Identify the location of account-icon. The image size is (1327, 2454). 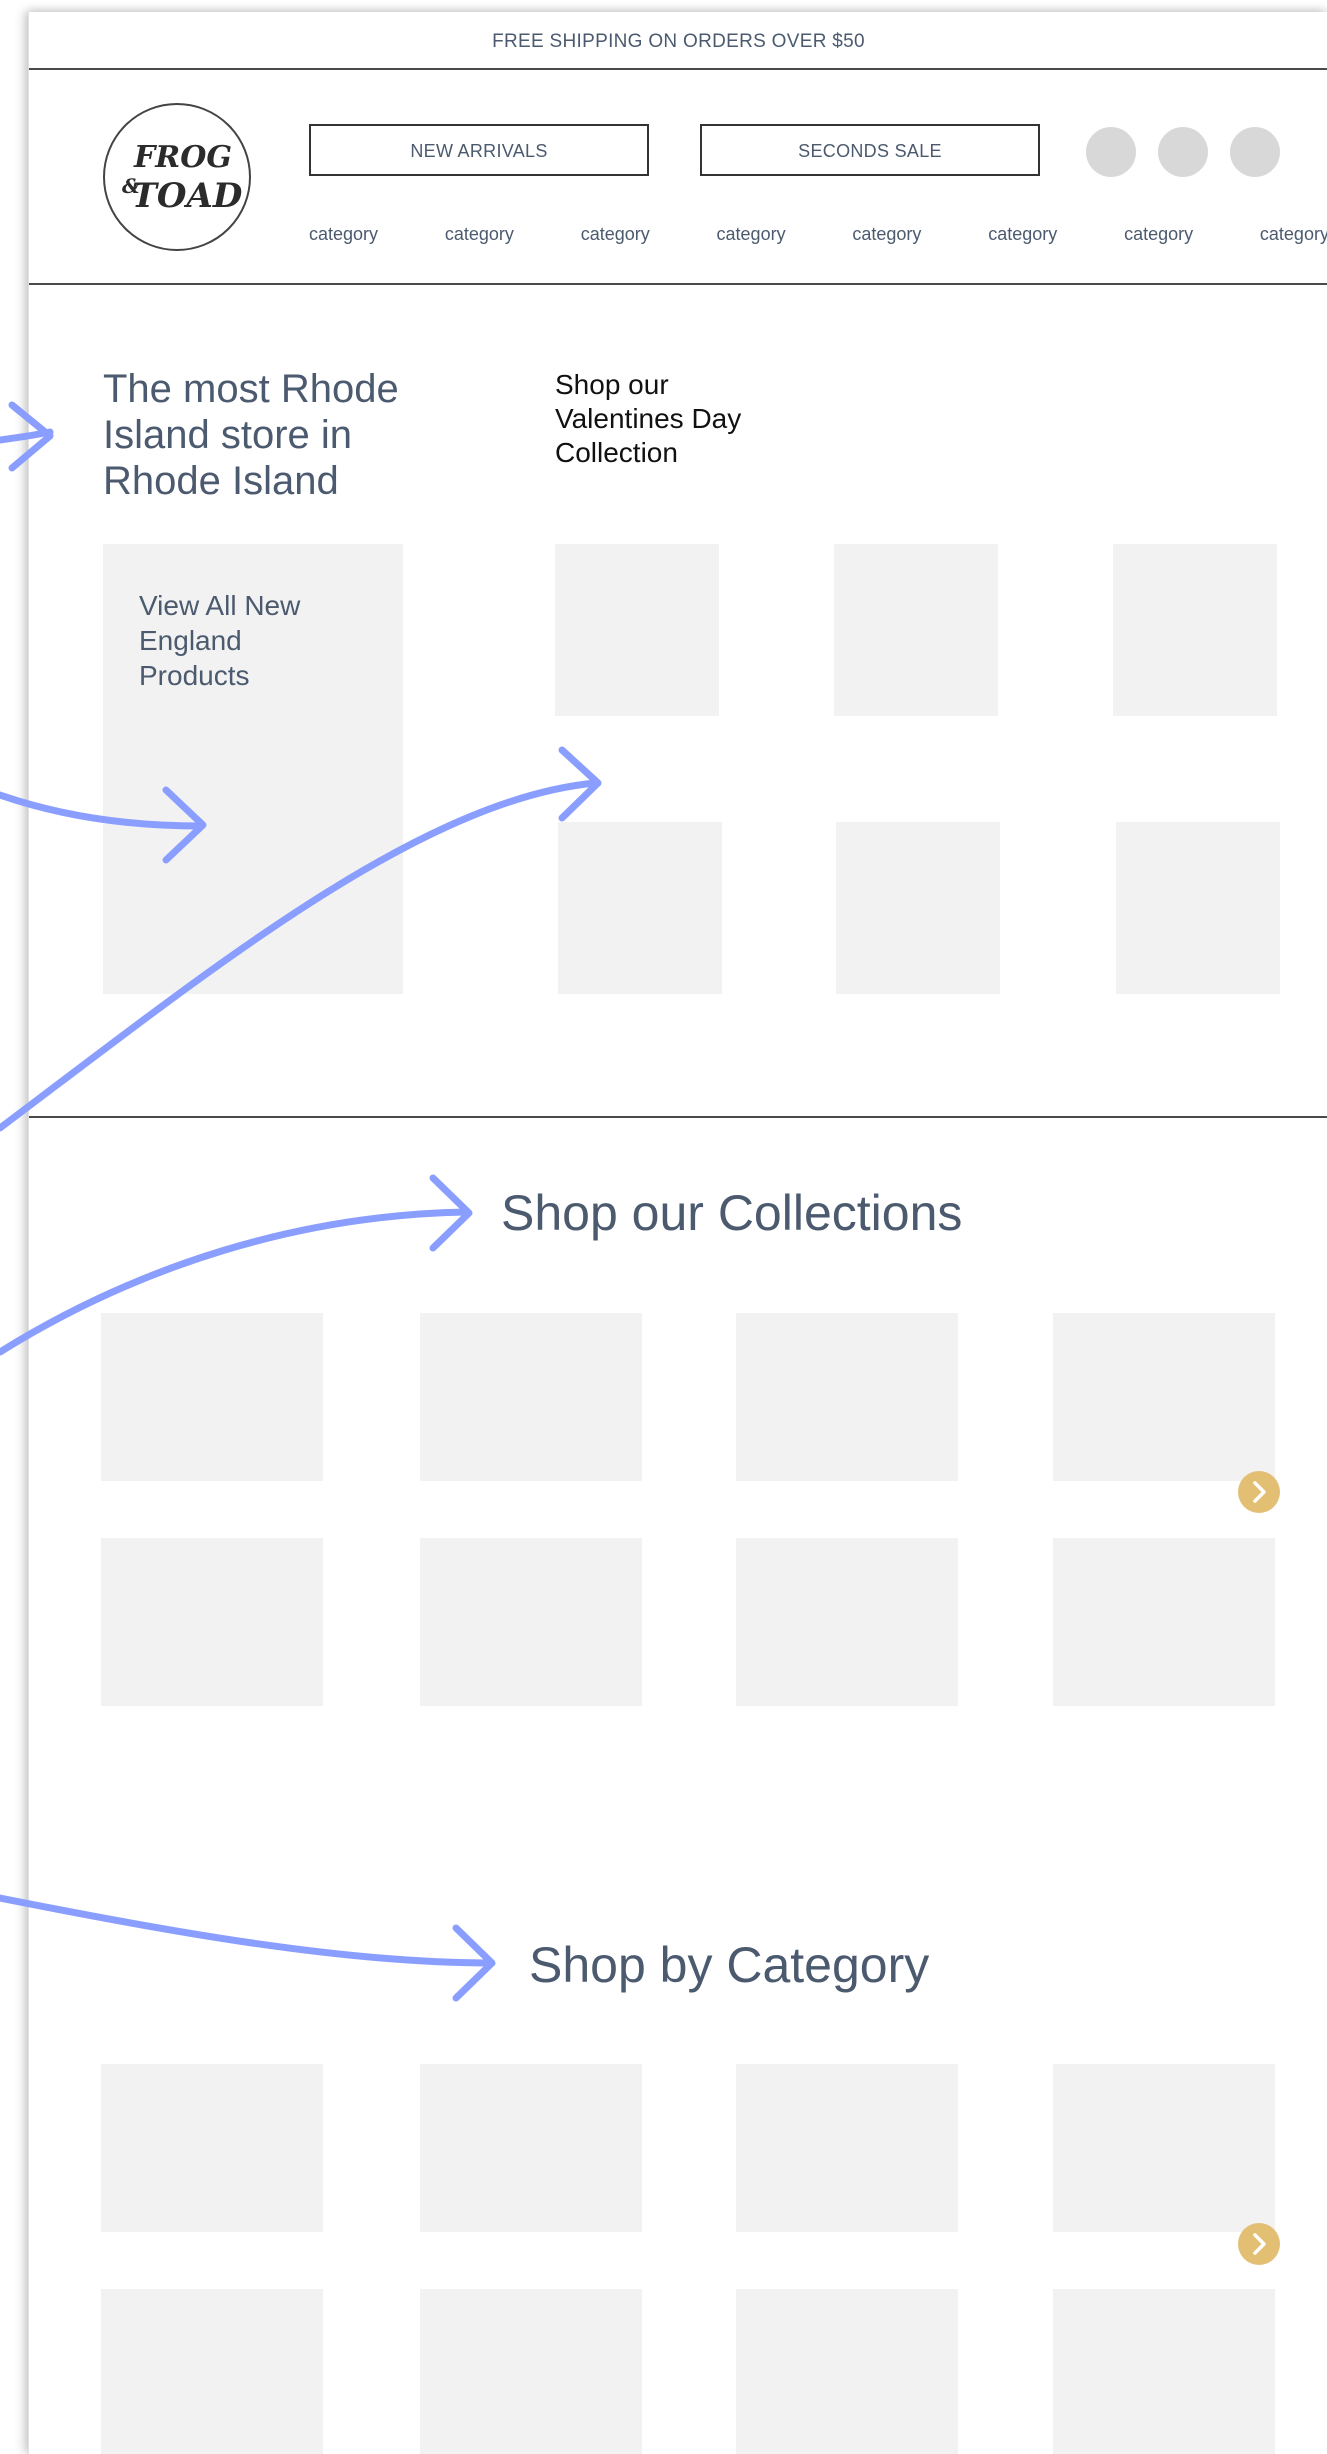
(1111, 152).